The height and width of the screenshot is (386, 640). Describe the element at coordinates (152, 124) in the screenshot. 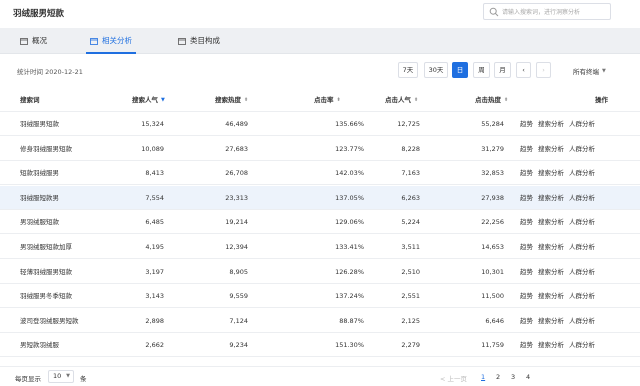

I see `cell-search-popularity: 15,324` at that location.